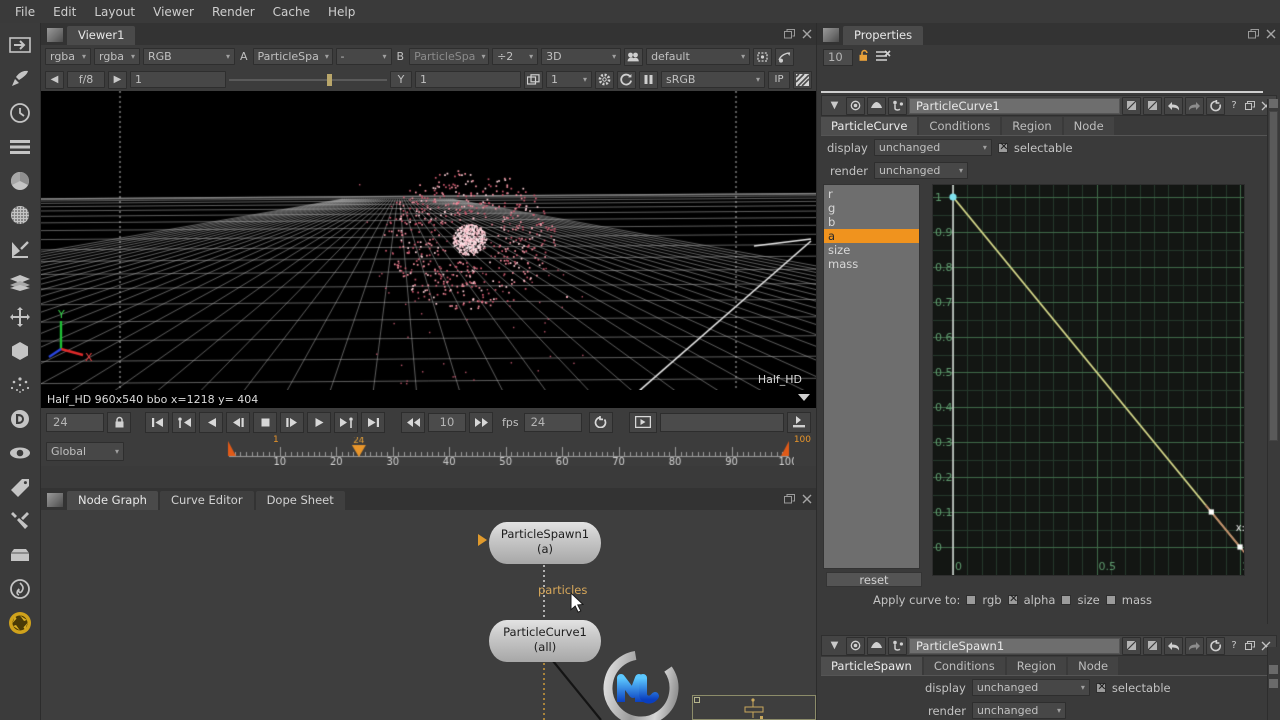 The image size is (1280, 720). Describe the element at coordinates (25, 12) in the screenshot. I see `menu-item-file: File` at that location.